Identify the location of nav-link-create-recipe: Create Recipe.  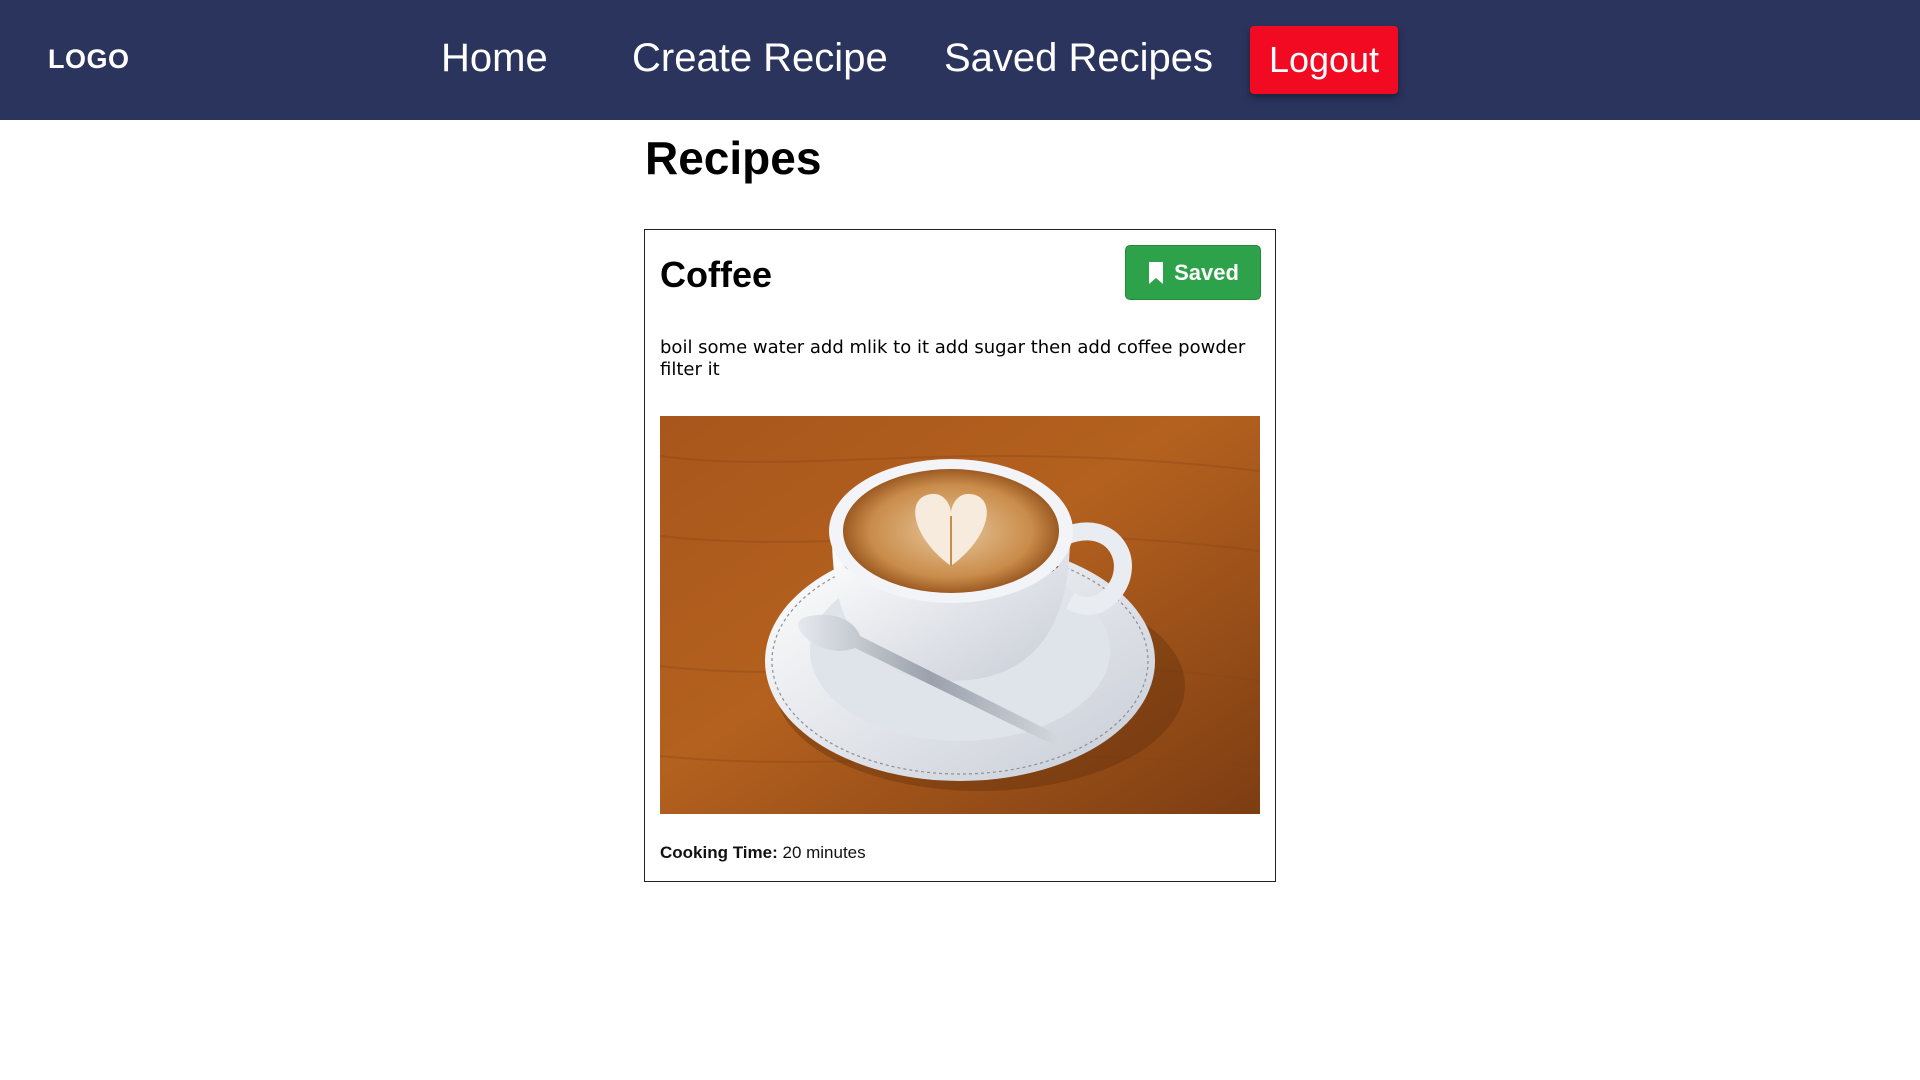
(760, 58).